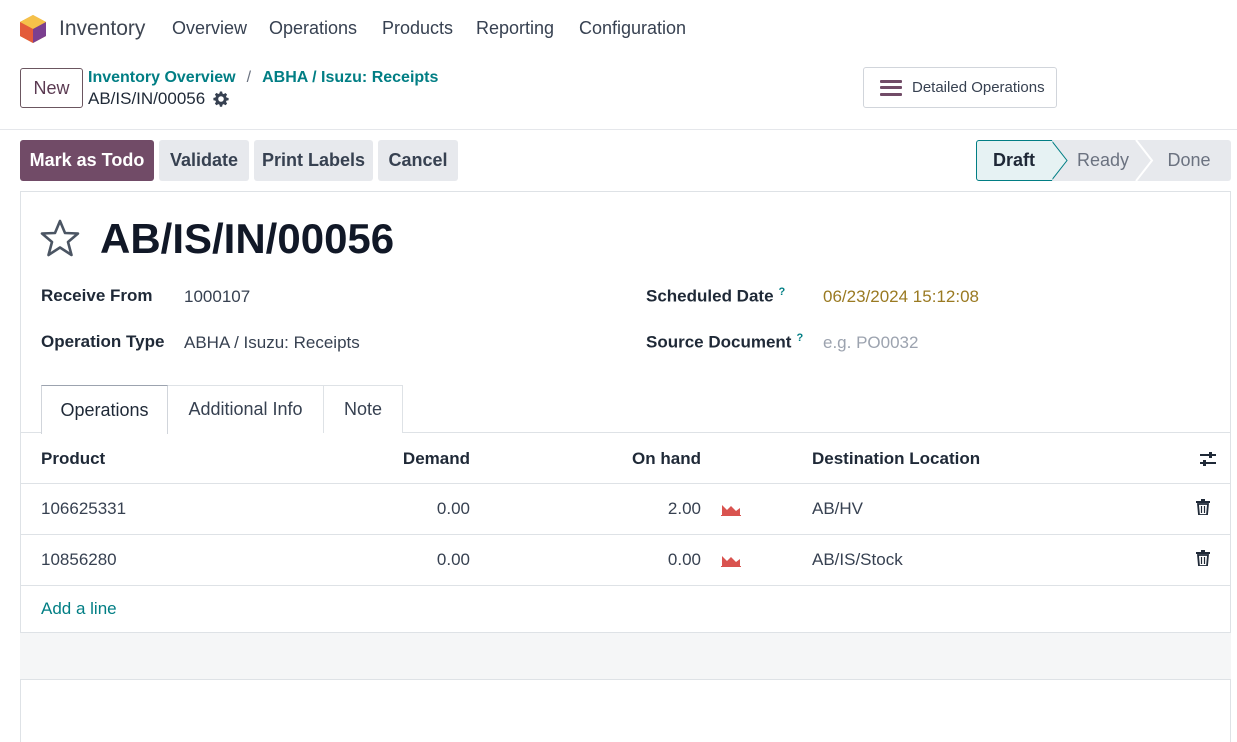 The width and height of the screenshot is (1237, 742). I want to click on column-product: Product, so click(73, 459).